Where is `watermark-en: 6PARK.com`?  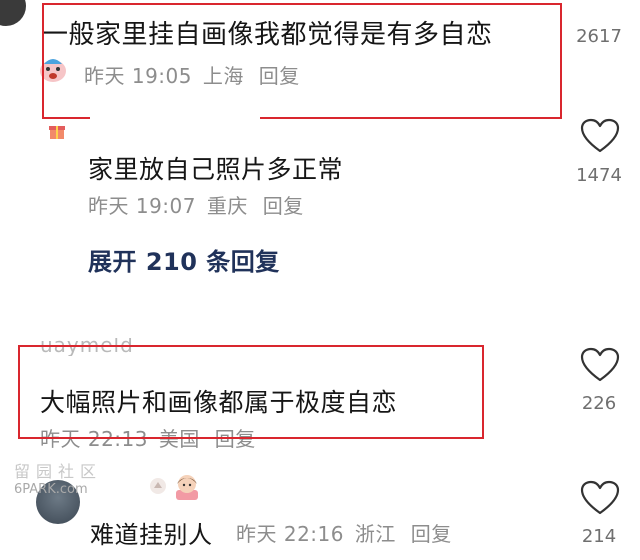
watermark-en: 6PARK.com is located at coordinates (51, 489).